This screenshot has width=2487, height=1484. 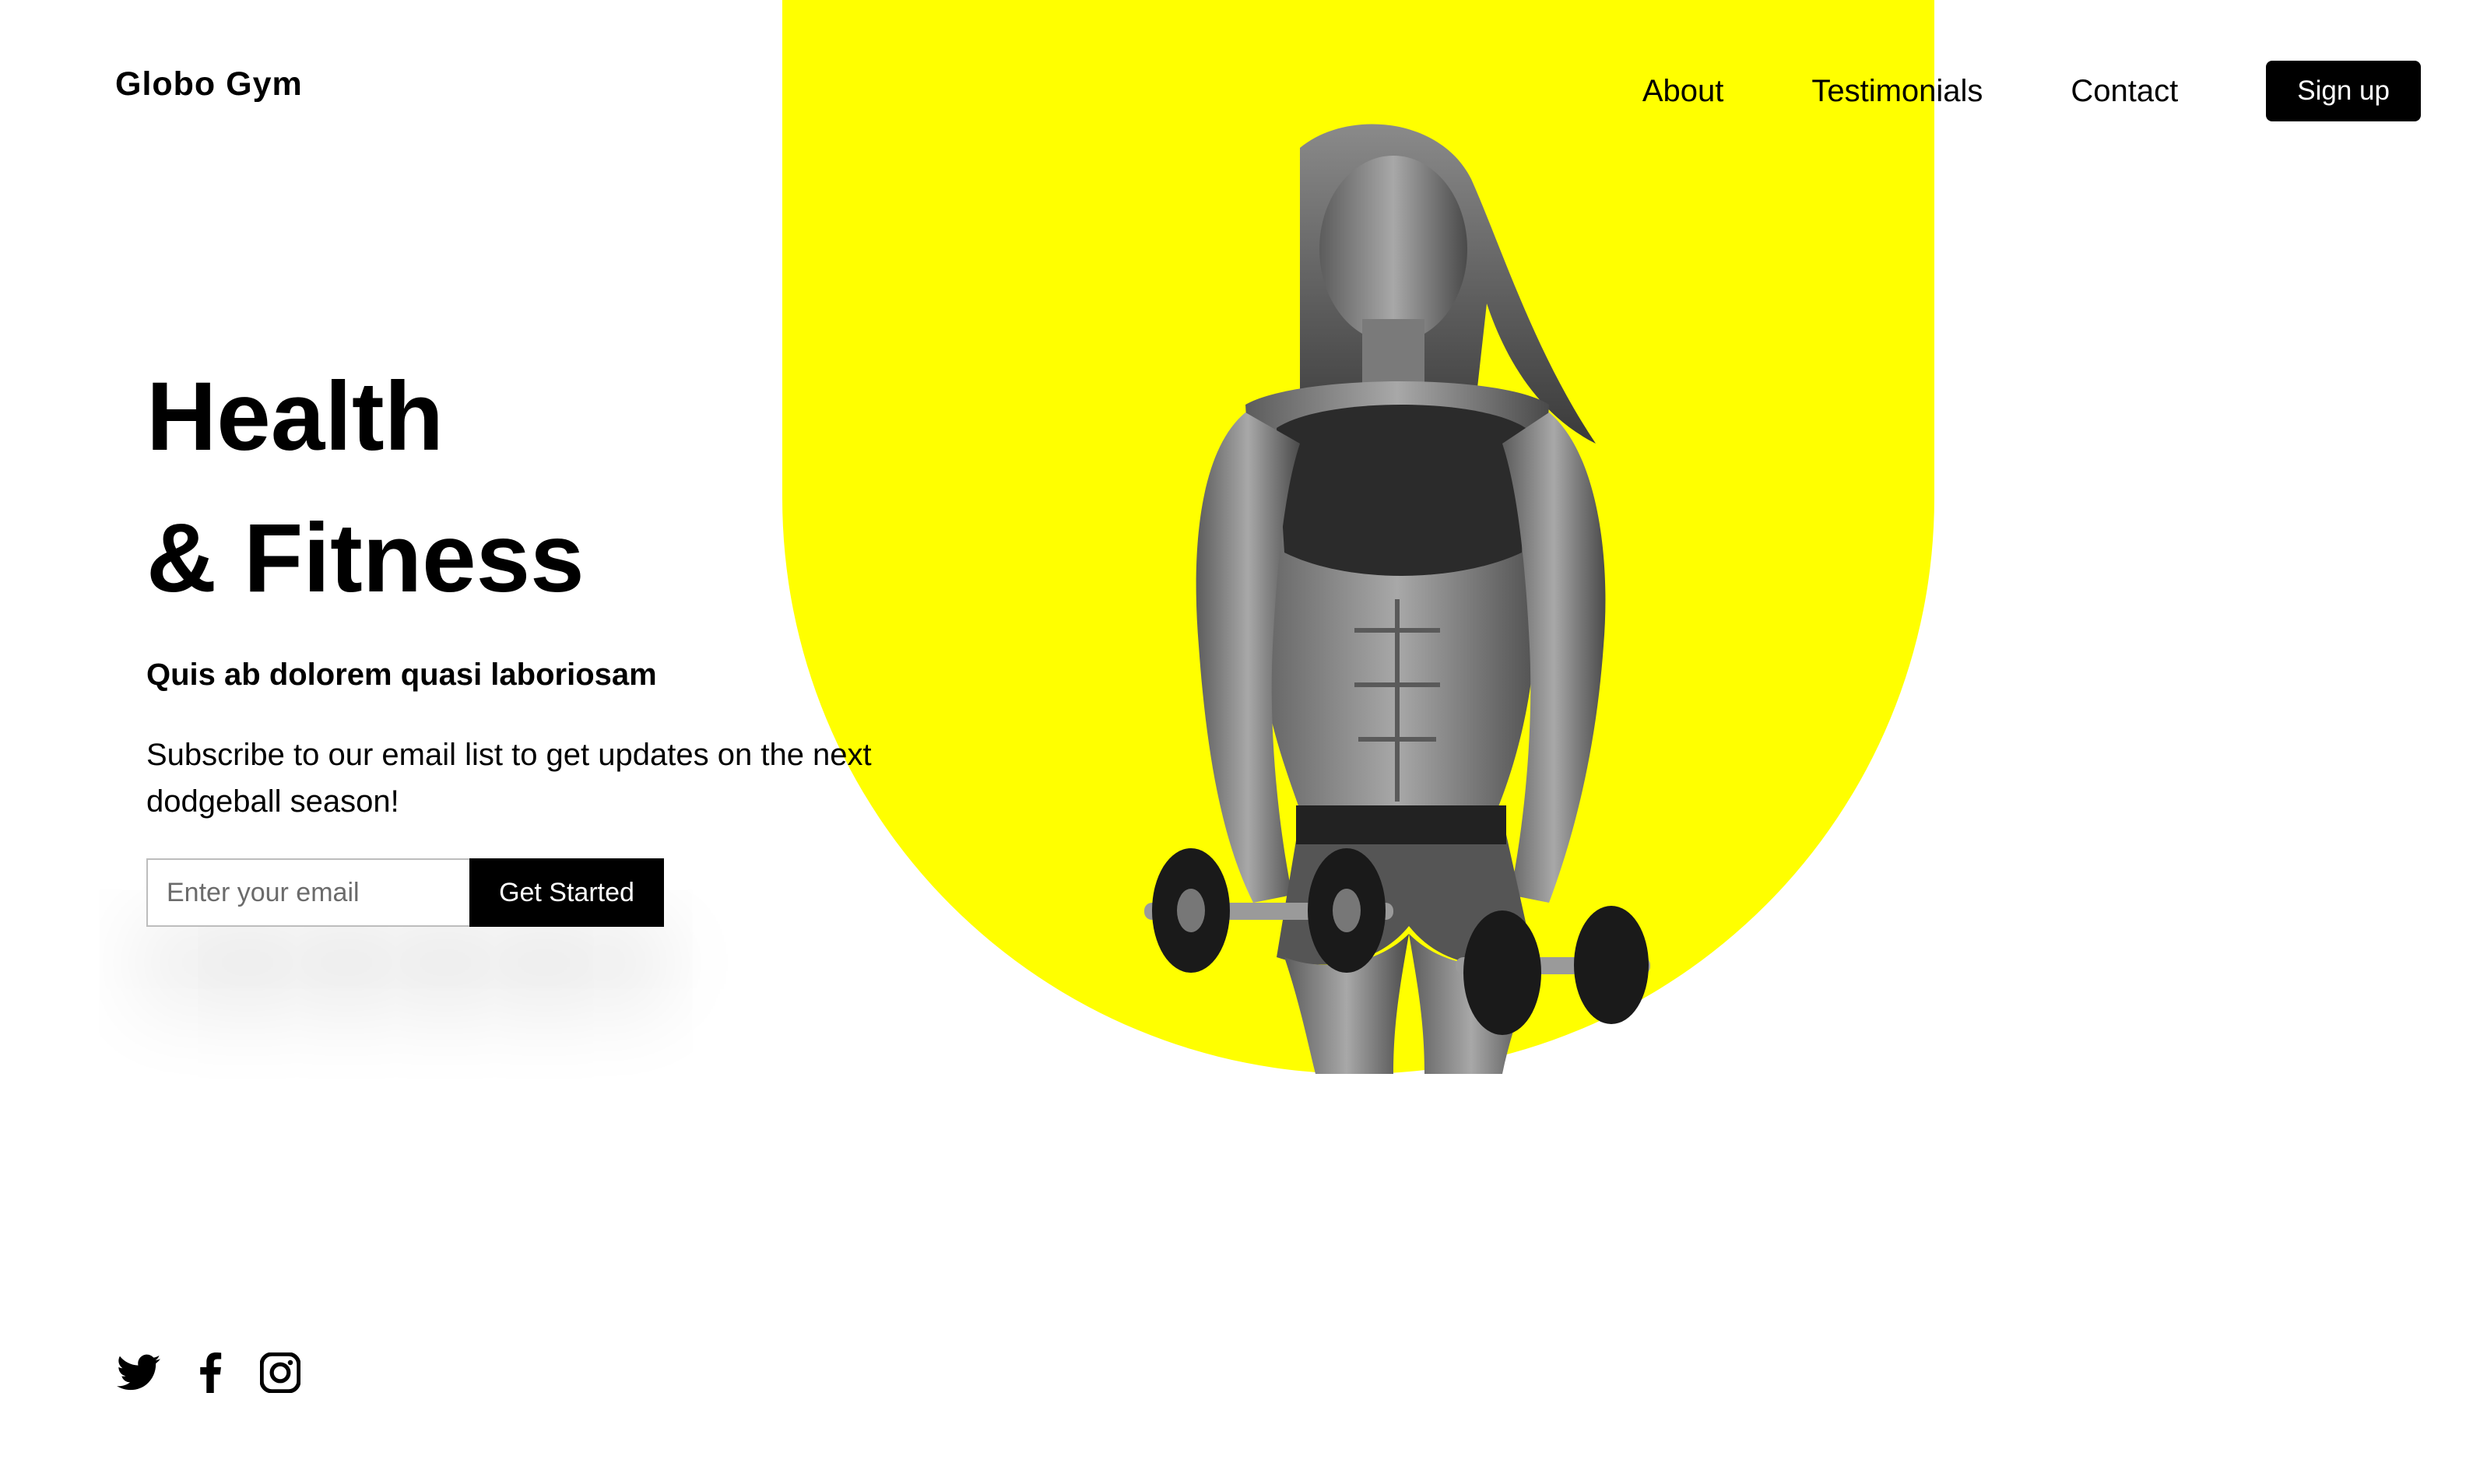 I want to click on social-links, so click(x=227, y=1372).